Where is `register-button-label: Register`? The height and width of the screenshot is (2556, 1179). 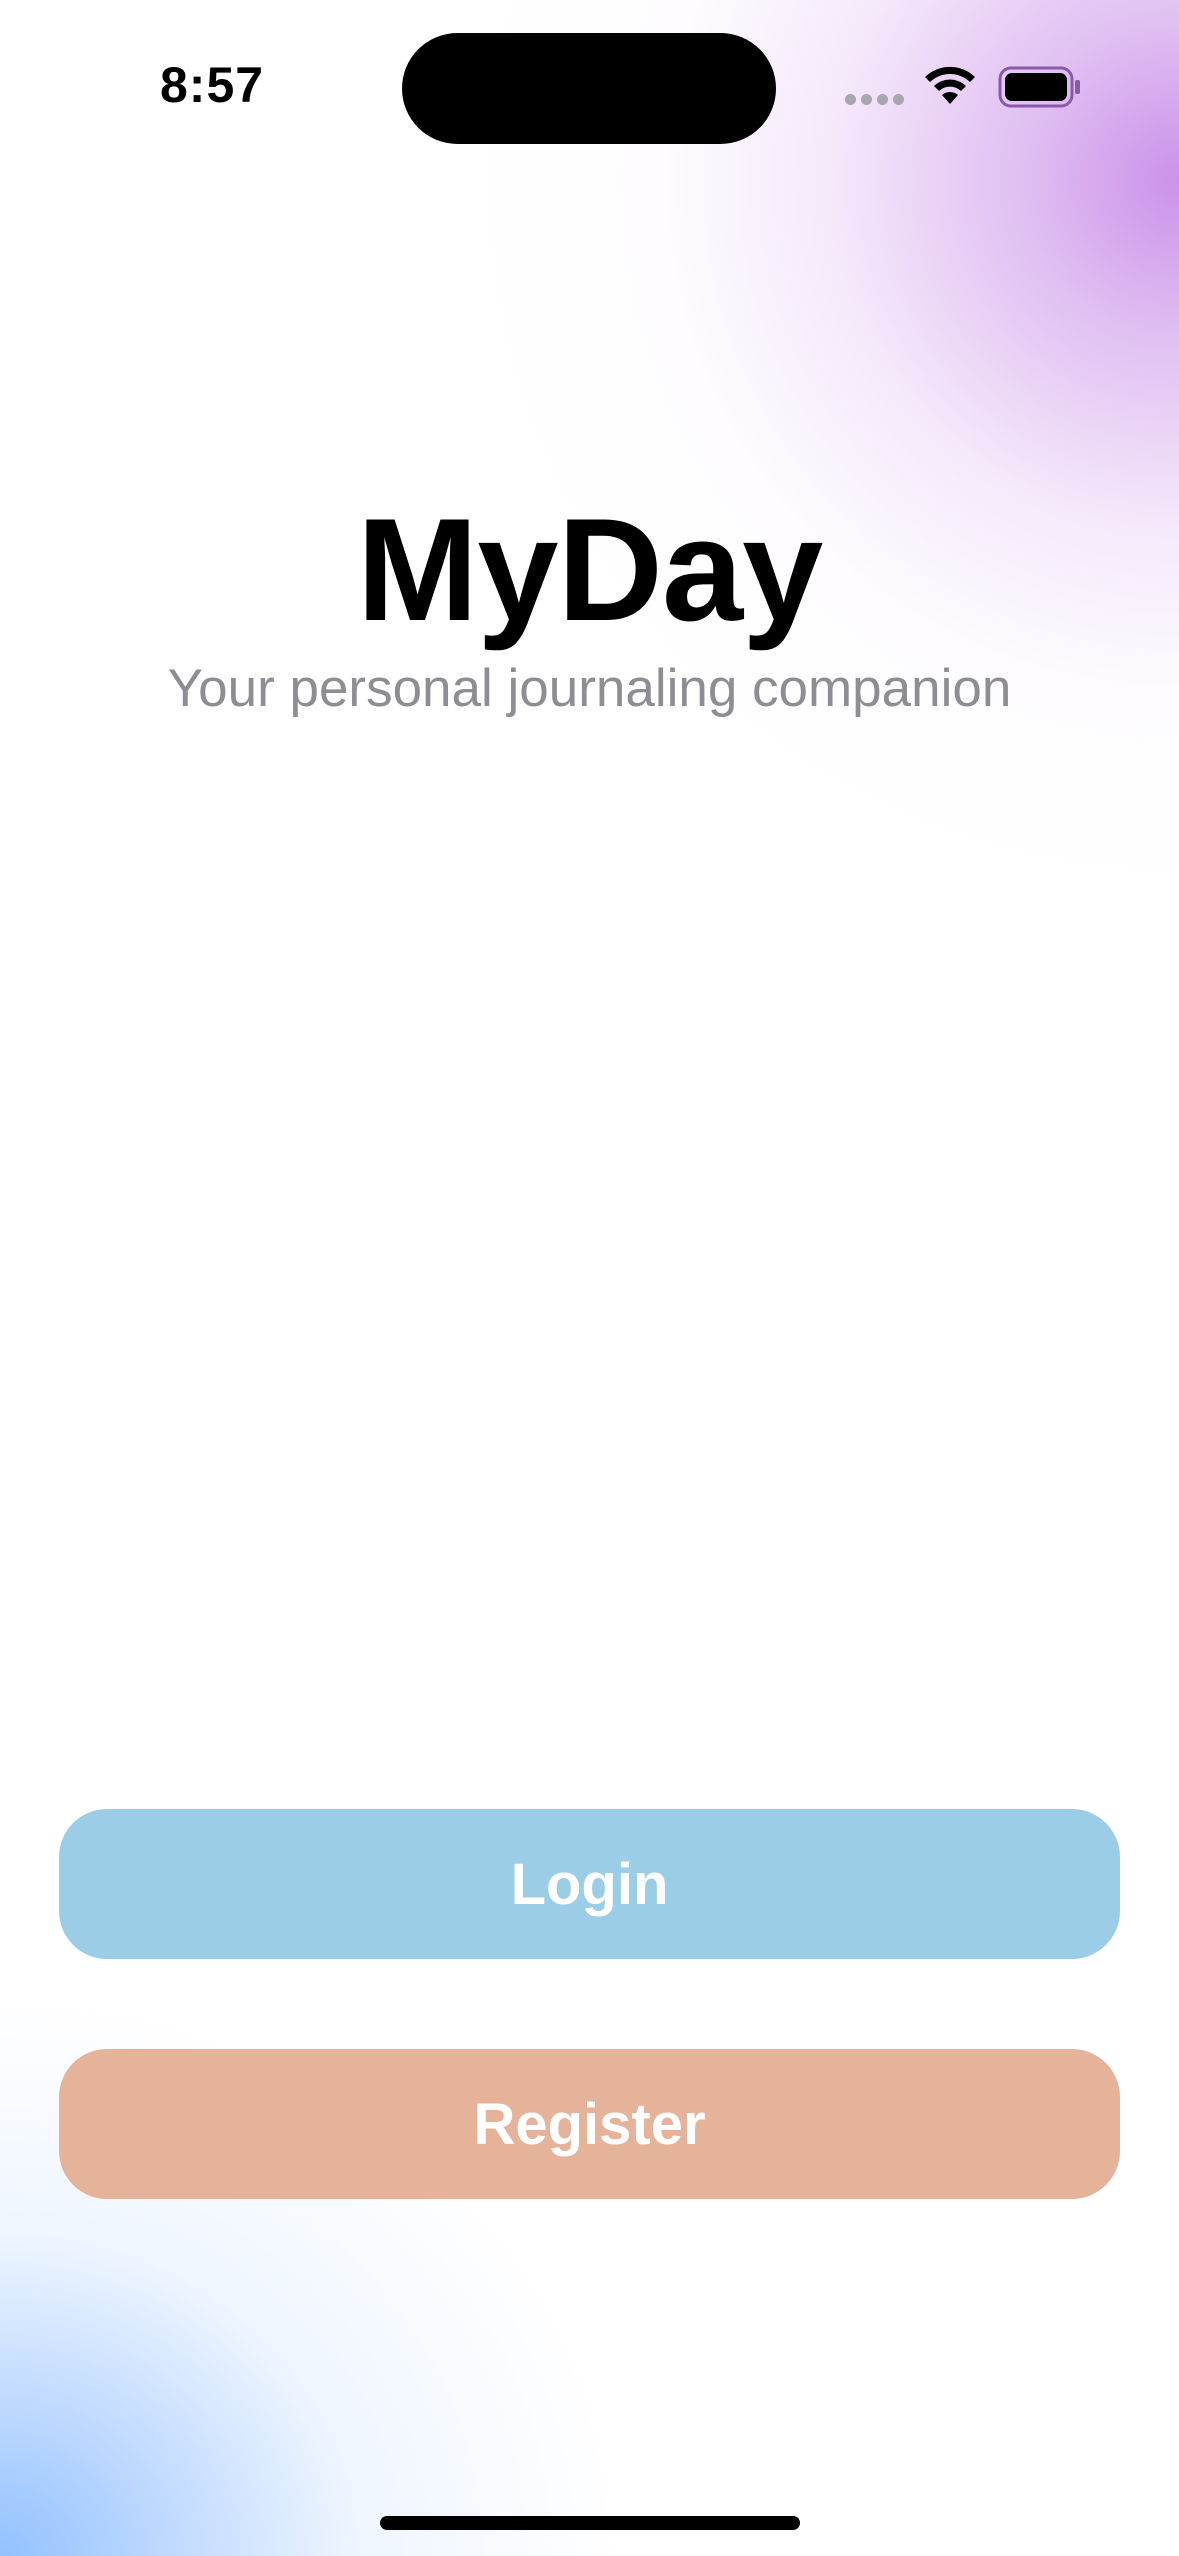
register-button-label: Register is located at coordinates (589, 2124).